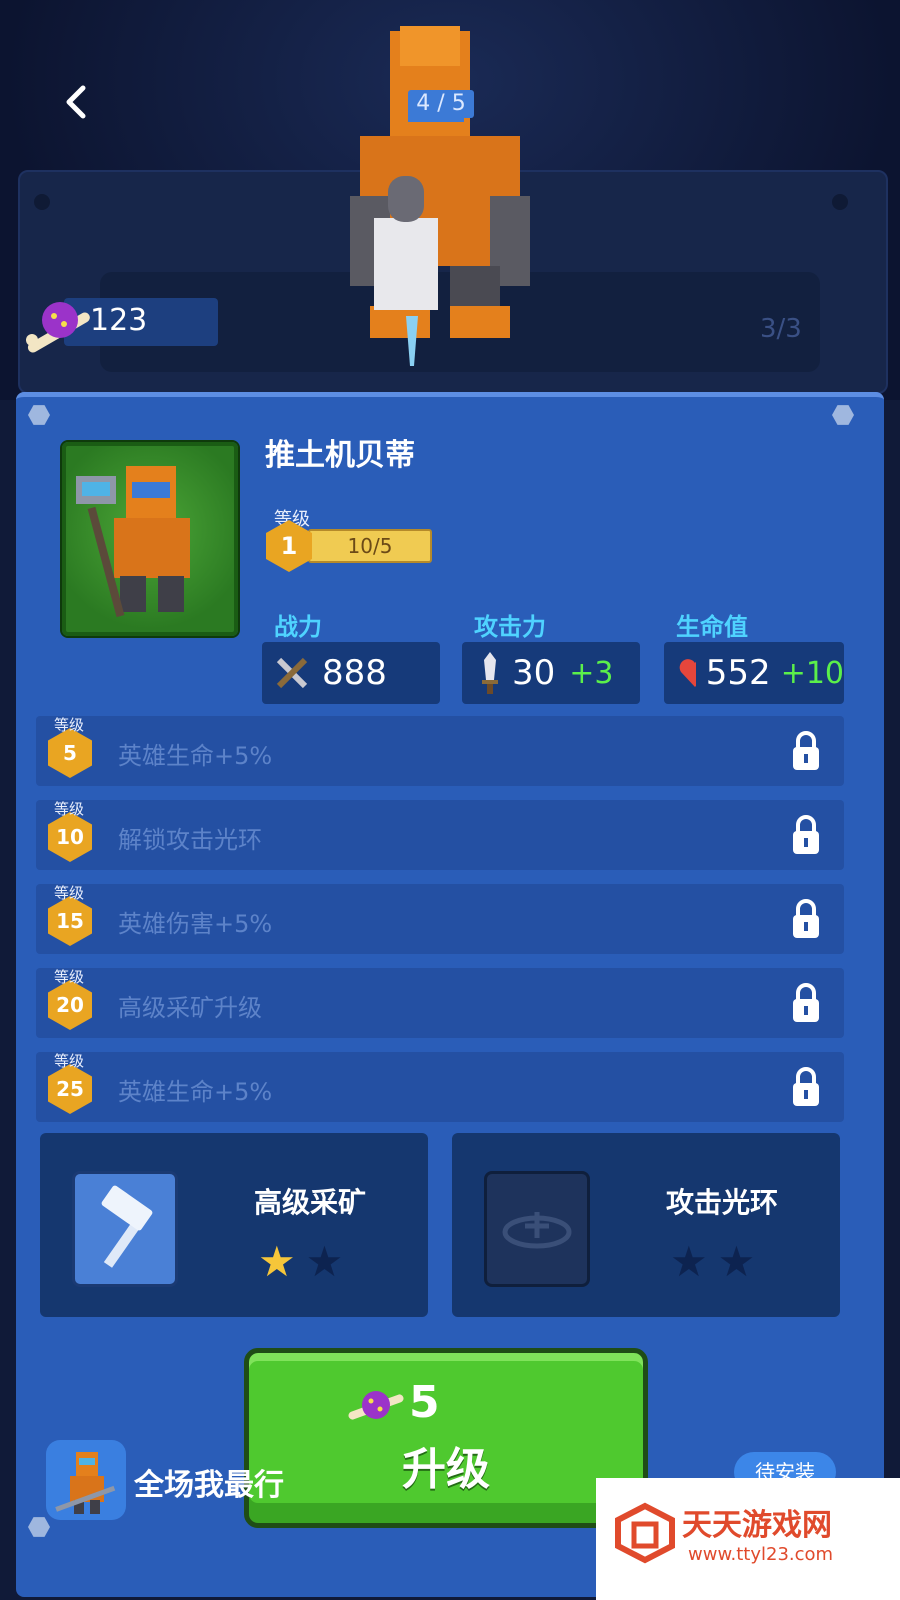 The height and width of the screenshot is (1600, 900). What do you see at coordinates (70, 837) in the screenshot?
I see `unlock-level-badge: 10` at bounding box center [70, 837].